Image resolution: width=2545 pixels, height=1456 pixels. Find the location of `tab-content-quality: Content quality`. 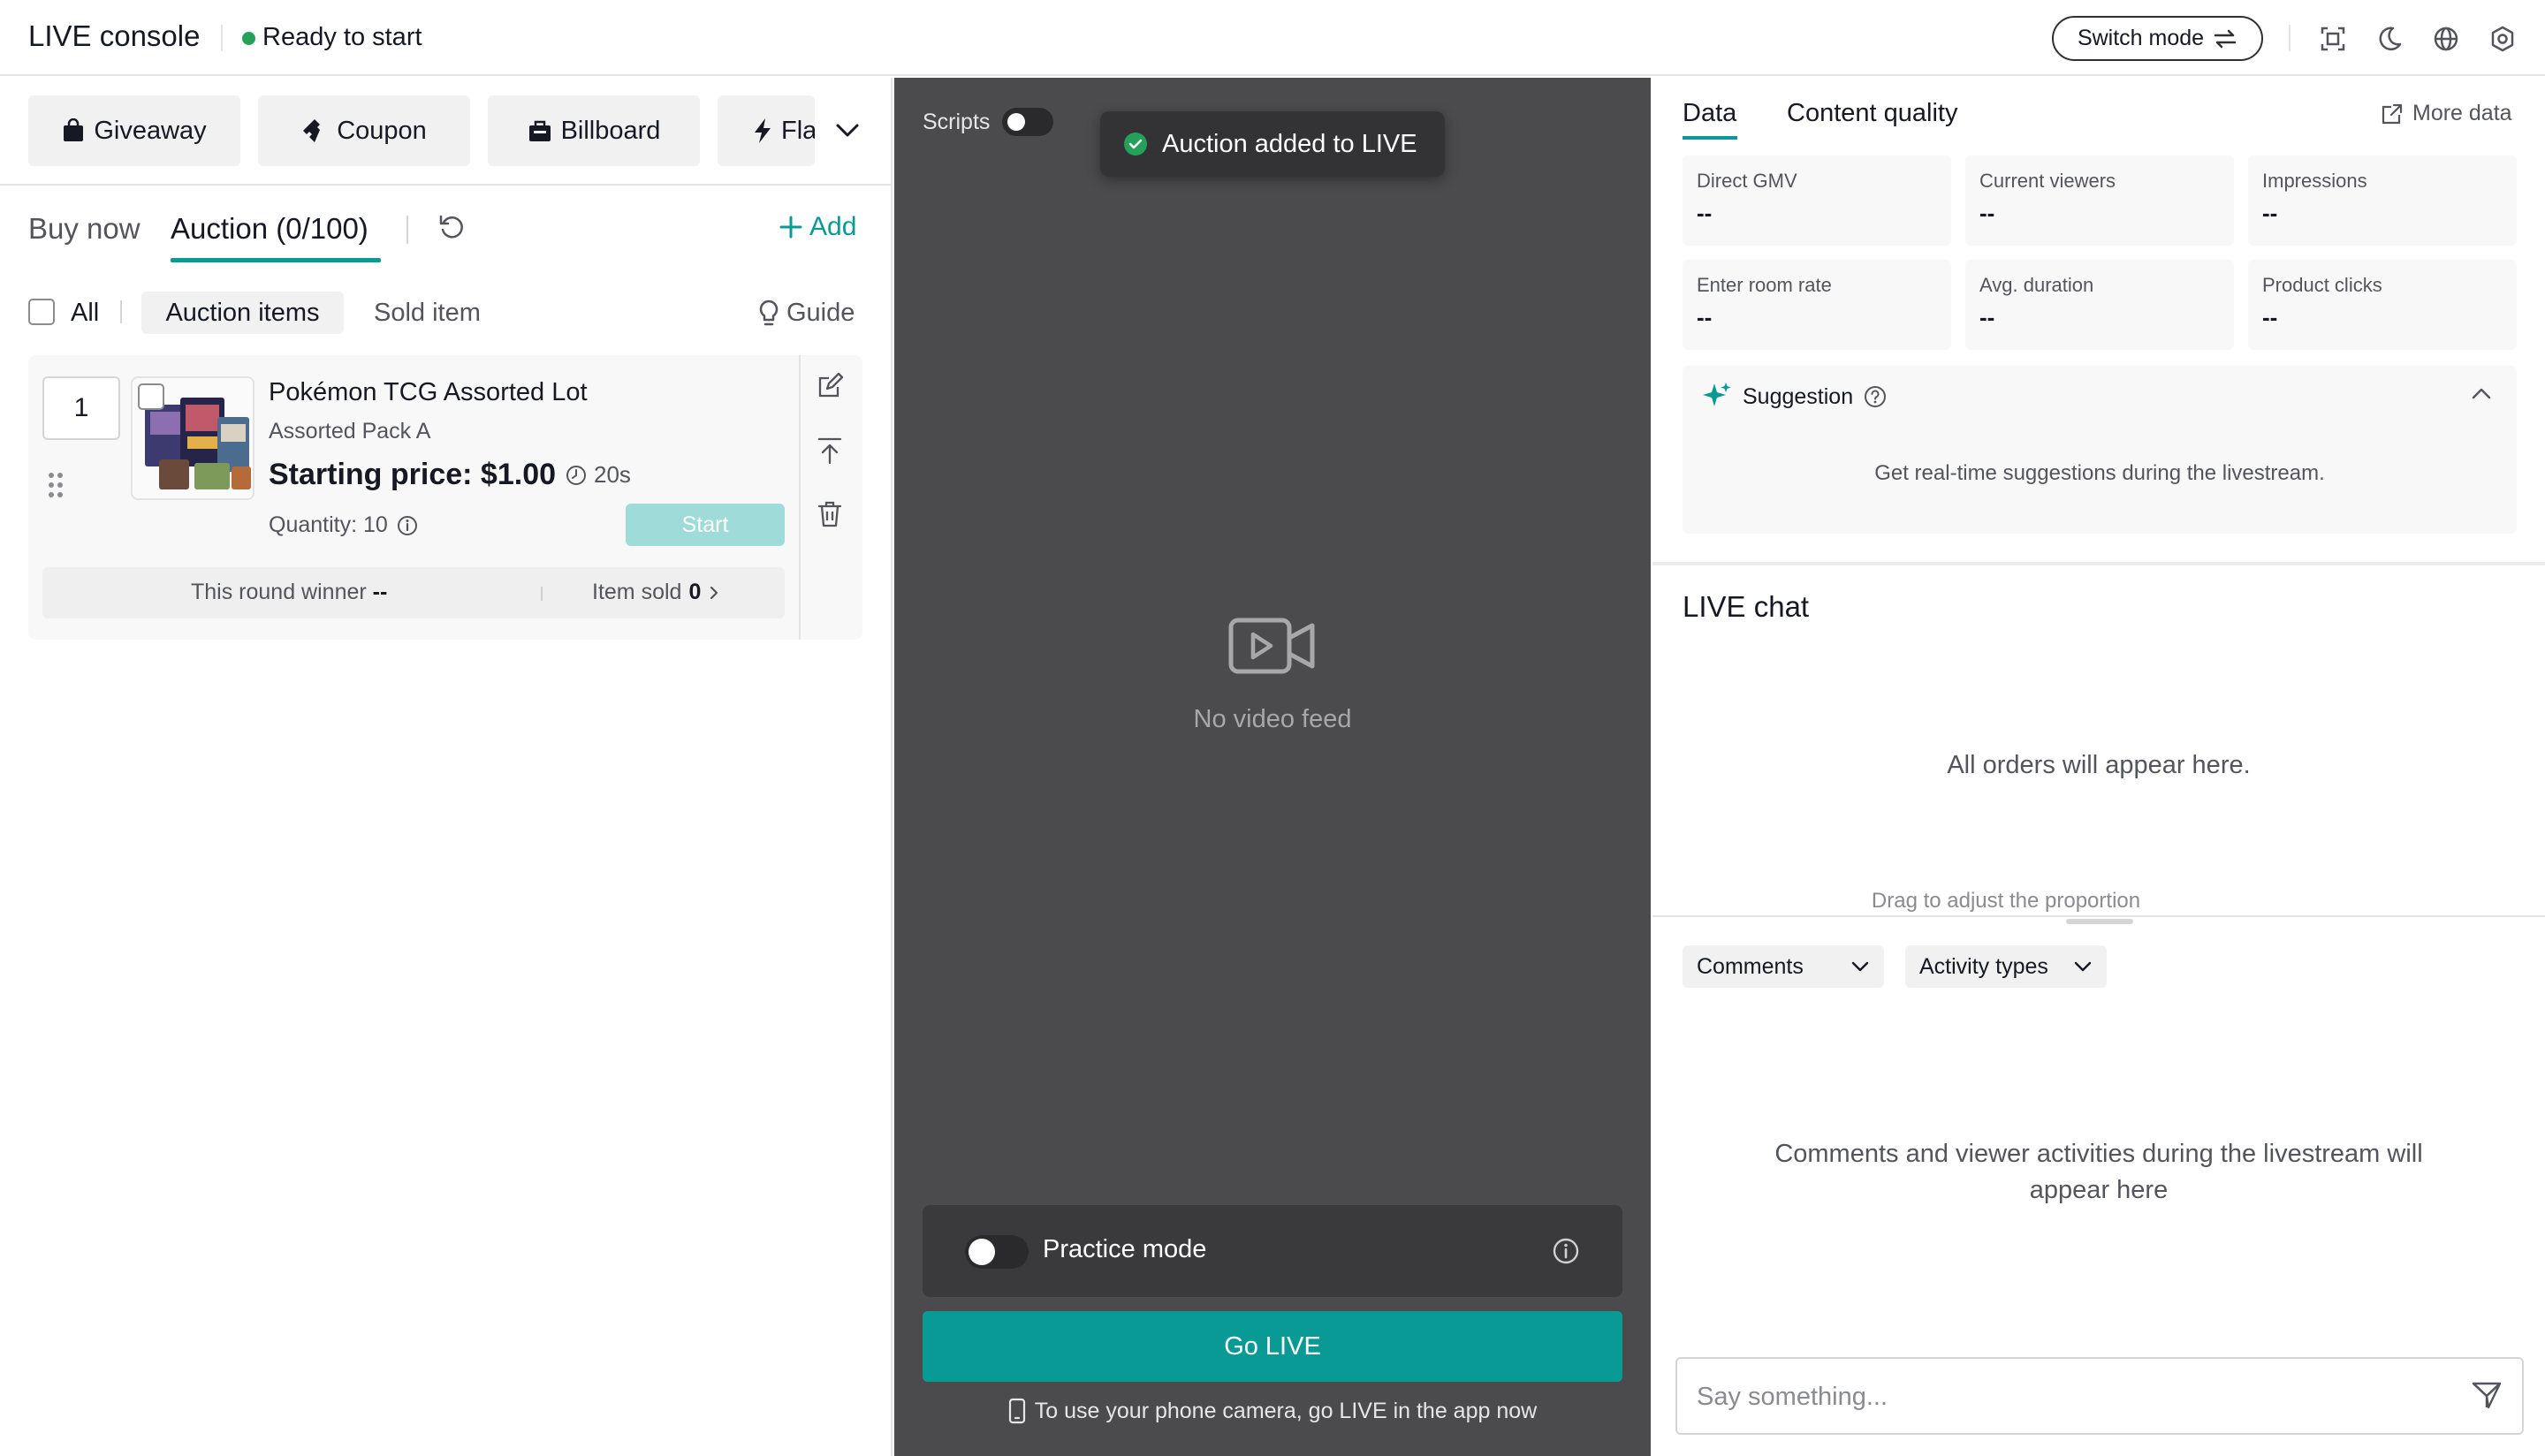

tab-content-quality: Content quality is located at coordinates (1872, 113).